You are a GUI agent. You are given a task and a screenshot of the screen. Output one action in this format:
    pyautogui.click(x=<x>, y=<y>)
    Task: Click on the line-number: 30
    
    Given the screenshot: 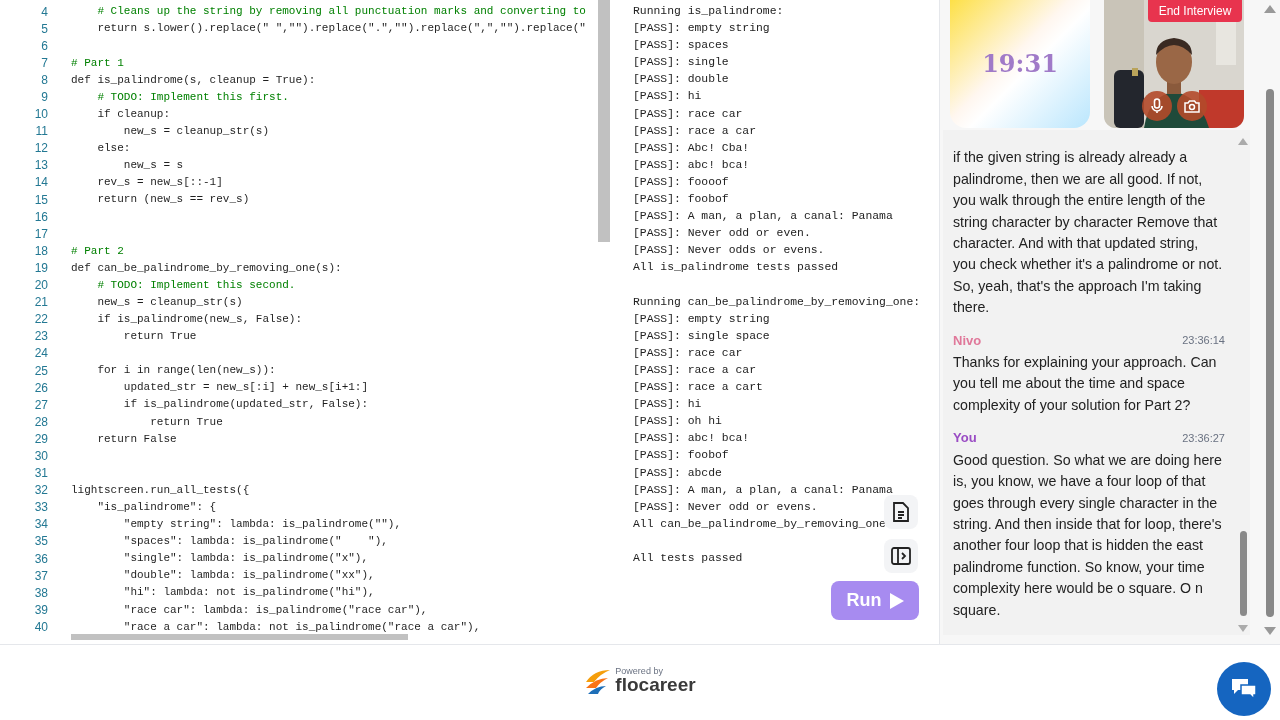 What is the action you would take?
    pyautogui.click(x=40, y=456)
    